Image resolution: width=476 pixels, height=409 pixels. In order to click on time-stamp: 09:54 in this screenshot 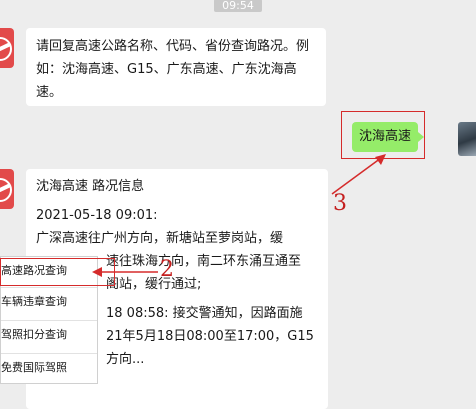, I will do `click(238, 6)`.